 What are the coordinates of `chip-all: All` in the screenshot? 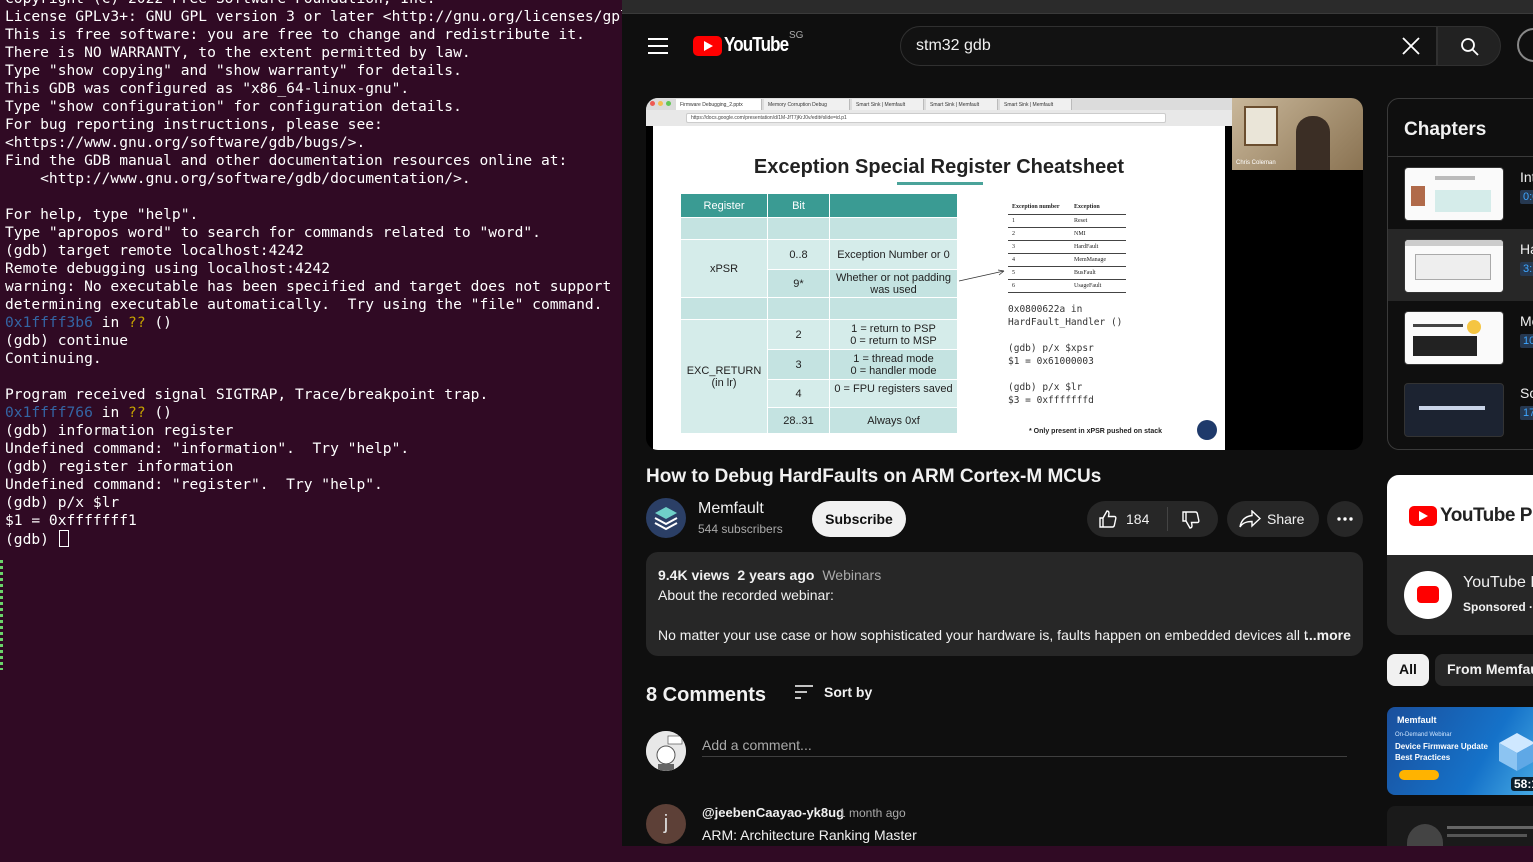 It's located at (1408, 670).